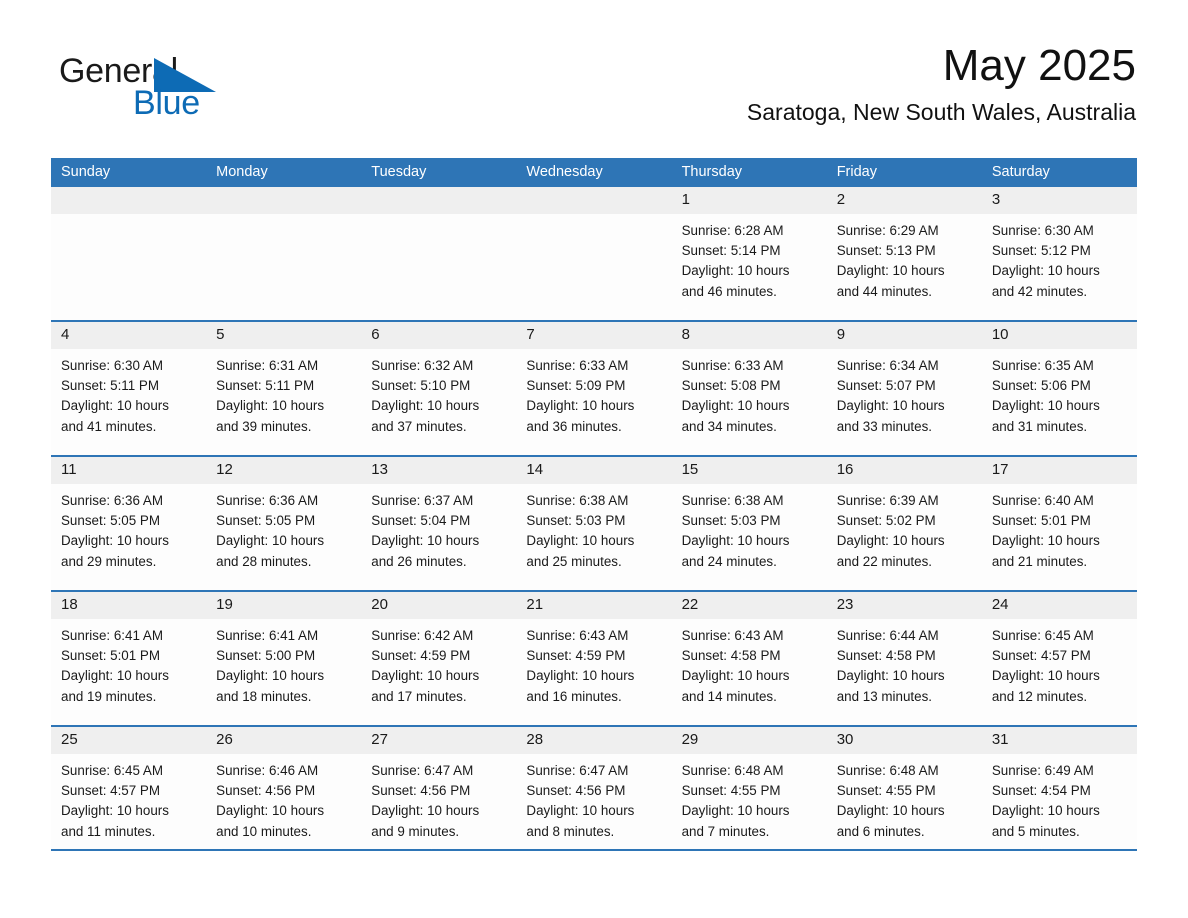 This screenshot has height=918, width=1188. I want to click on day-number: 29, so click(749, 740).